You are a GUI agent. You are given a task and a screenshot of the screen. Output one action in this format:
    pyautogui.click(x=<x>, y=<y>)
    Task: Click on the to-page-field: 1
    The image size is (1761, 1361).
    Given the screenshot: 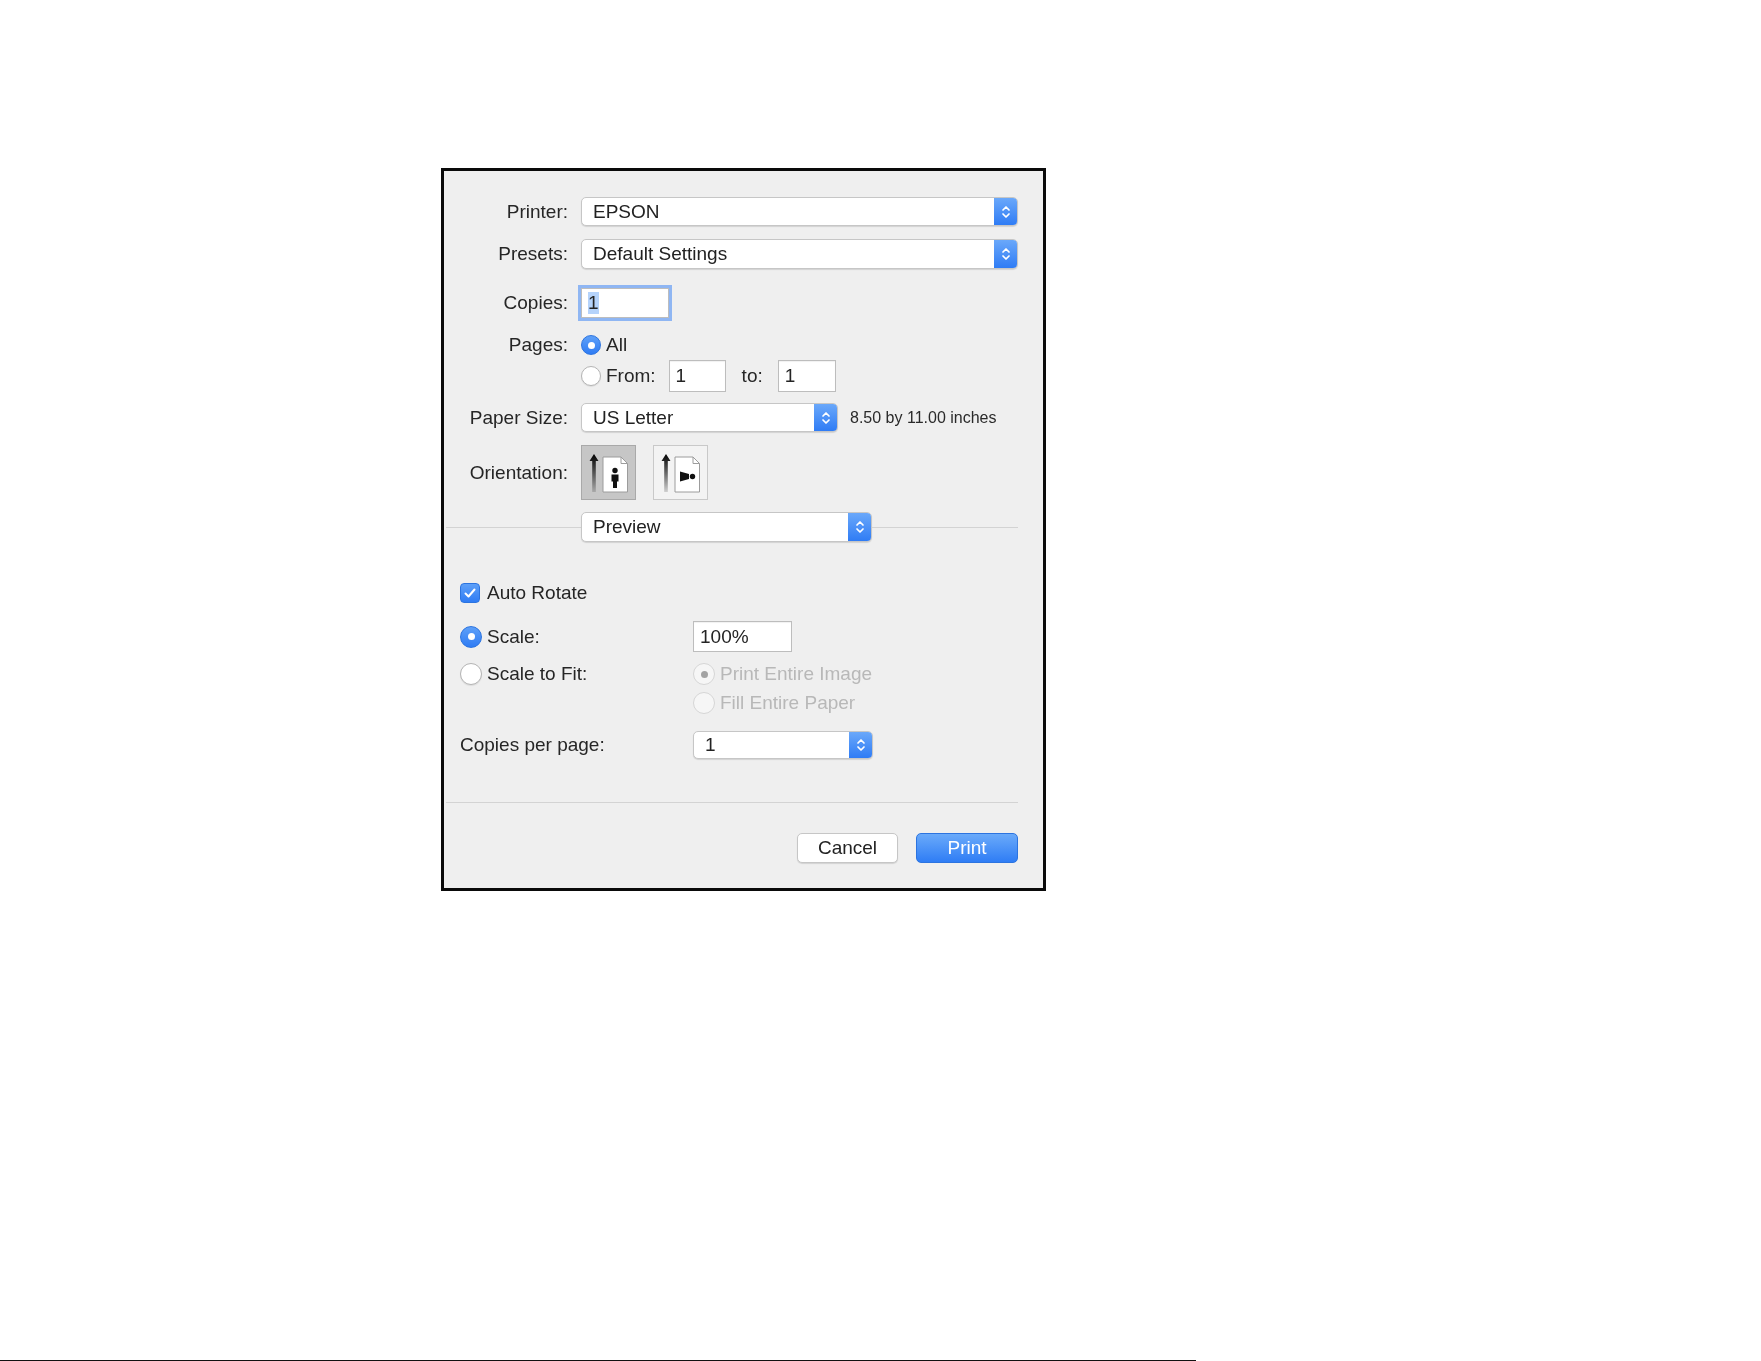 What is the action you would take?
    pyautogui.click(x=806, y=376)
    